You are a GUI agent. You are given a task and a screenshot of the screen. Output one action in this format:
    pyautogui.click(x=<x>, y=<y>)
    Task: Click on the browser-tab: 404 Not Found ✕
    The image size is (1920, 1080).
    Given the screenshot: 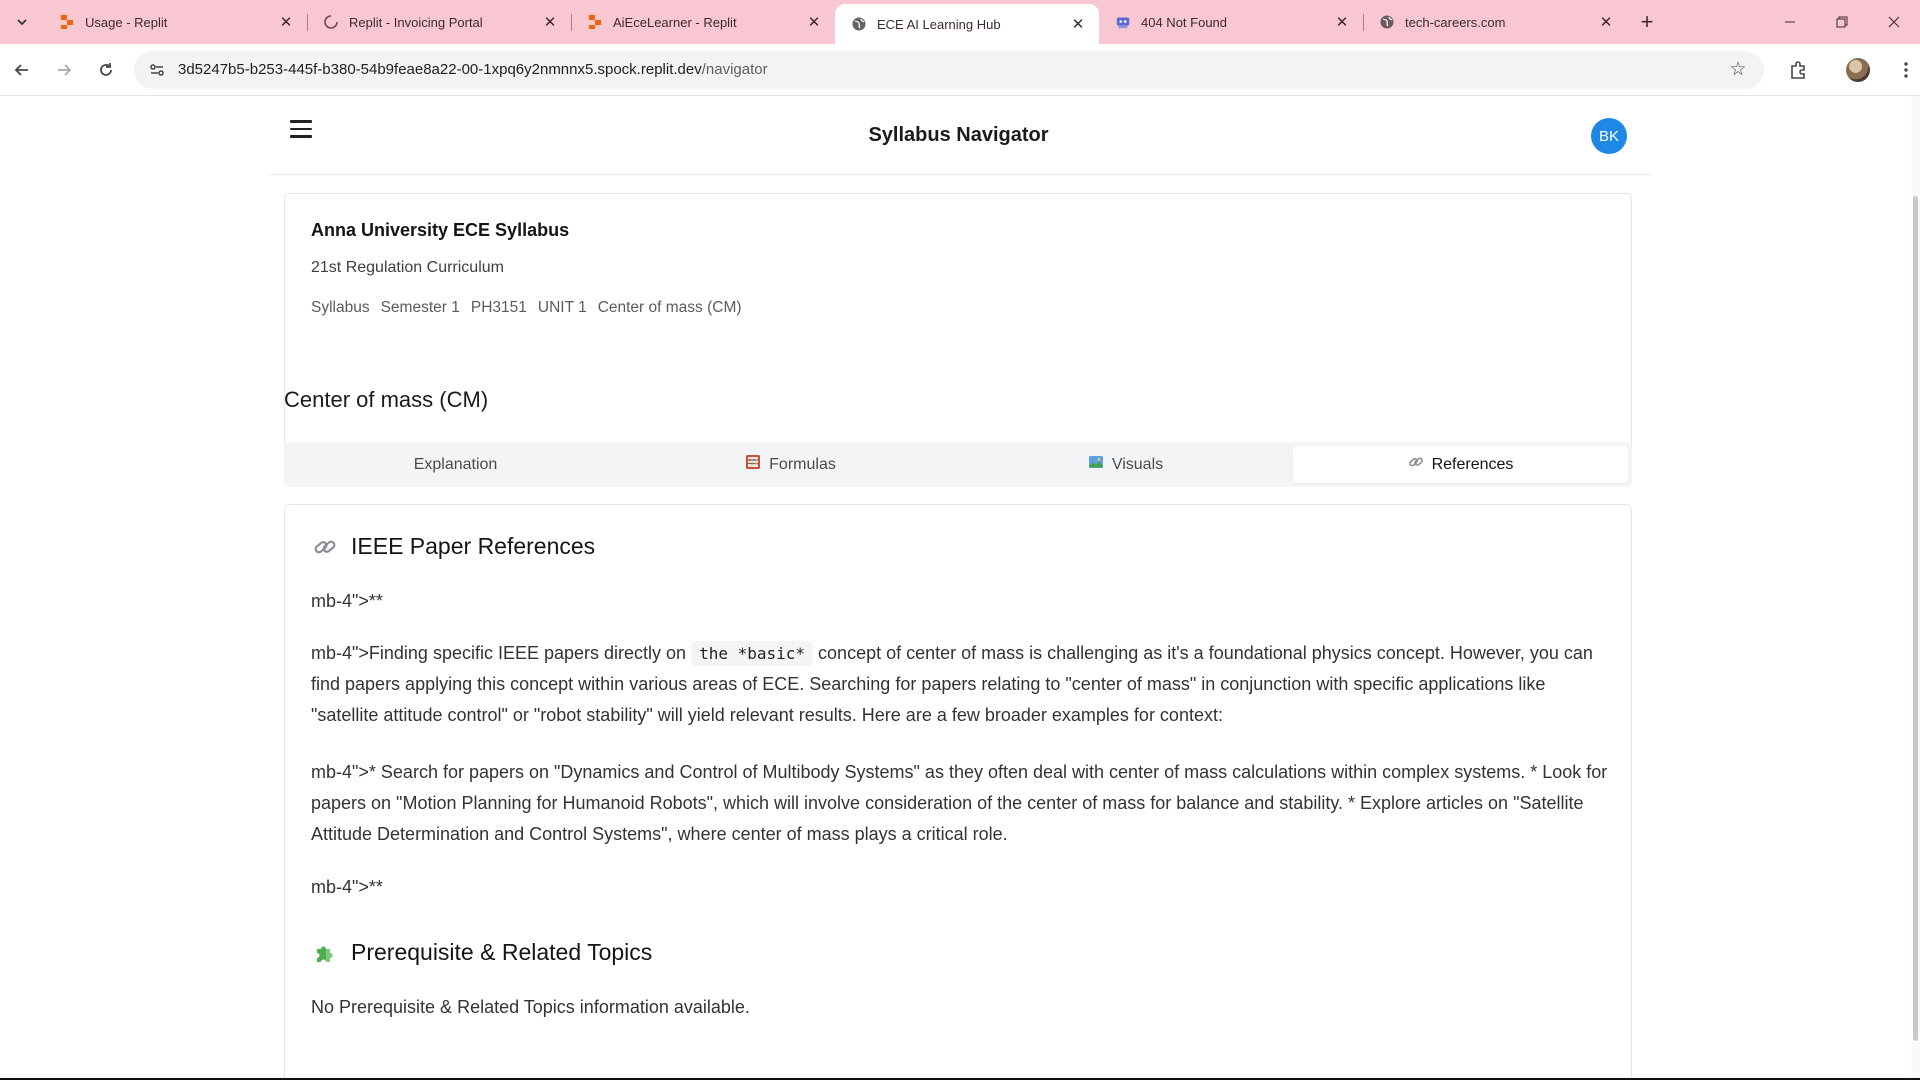 What is the action you would take?
    pyautogui.click(x=1231, y=22)
    